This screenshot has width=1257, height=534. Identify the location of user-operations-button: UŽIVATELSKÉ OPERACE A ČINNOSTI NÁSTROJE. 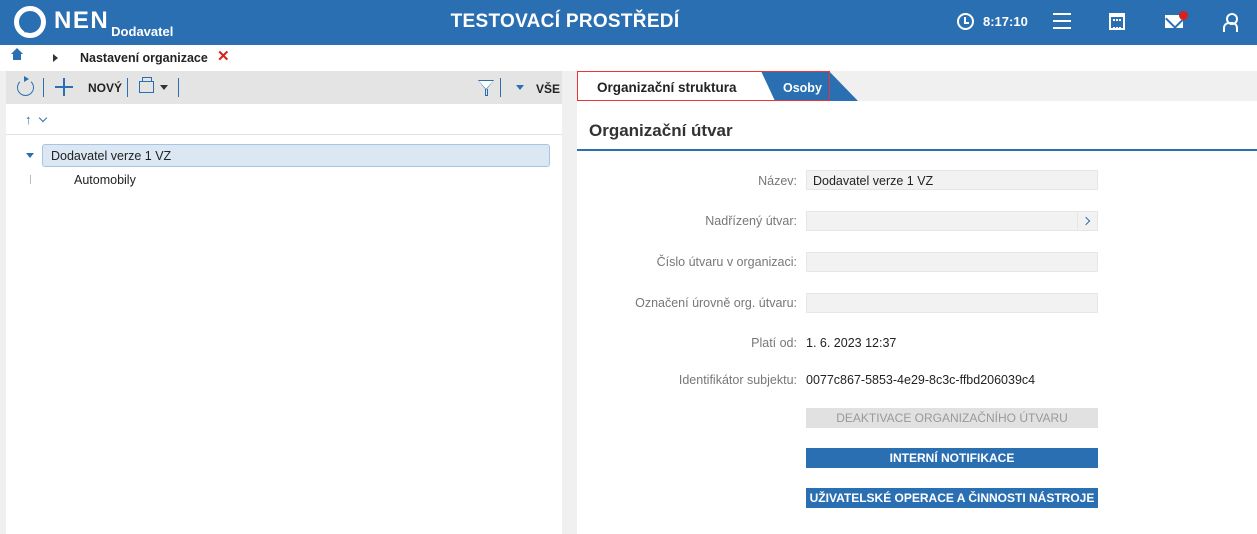
(952, 498).